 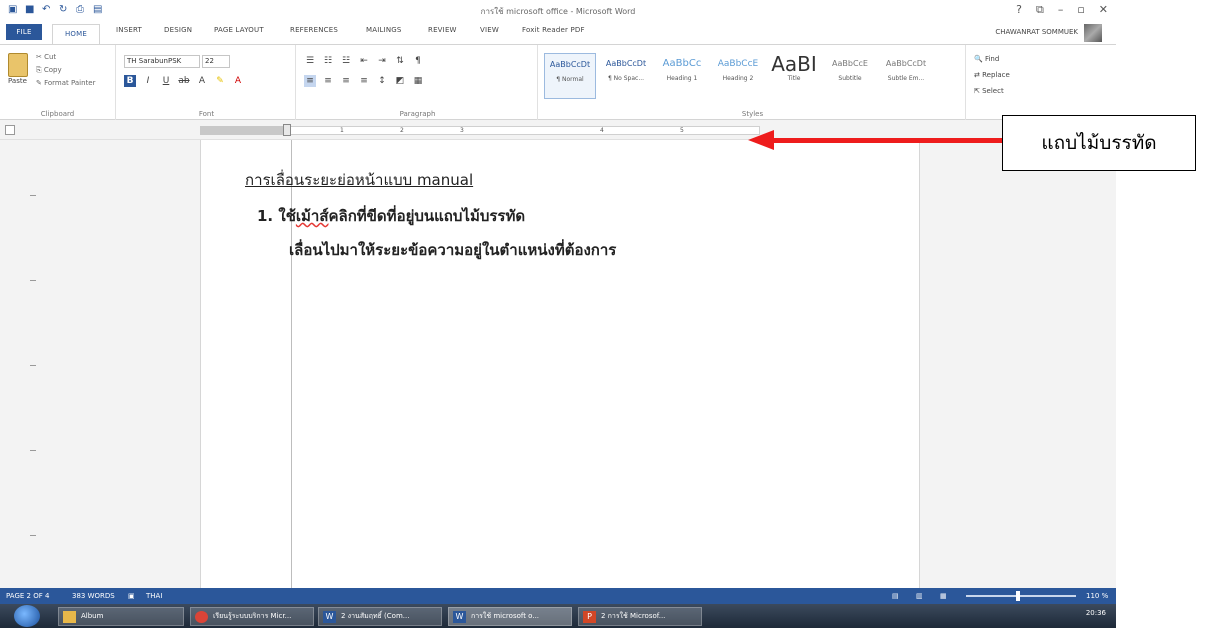 I want to click on read-mode-icon: ▤, so click(x=895, y=596).